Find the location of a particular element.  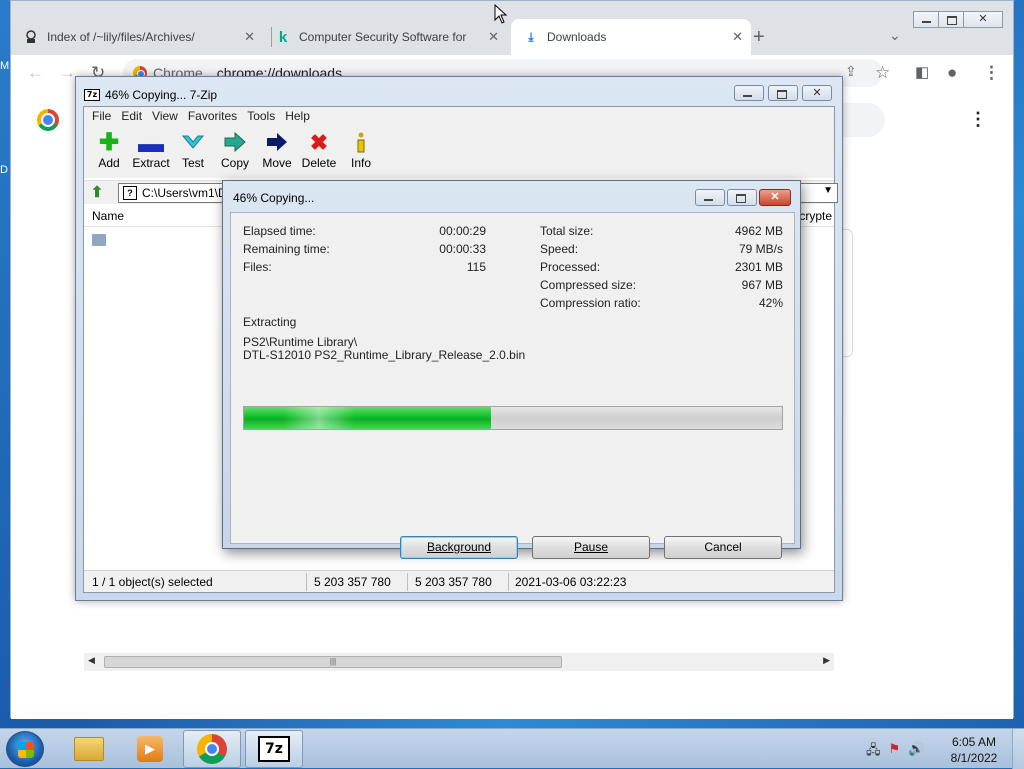

show-desktop-button is located at coordinates (1018, 749).